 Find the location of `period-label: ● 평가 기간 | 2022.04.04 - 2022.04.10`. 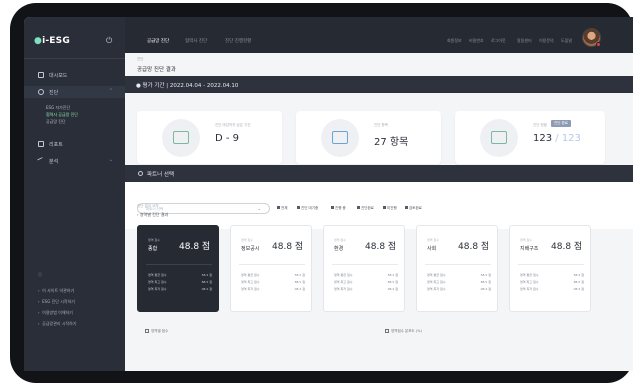

period-label: ● 평가 기간 | 2022.04.04 - 2022.04.10 is located at coordinates (187, 86).